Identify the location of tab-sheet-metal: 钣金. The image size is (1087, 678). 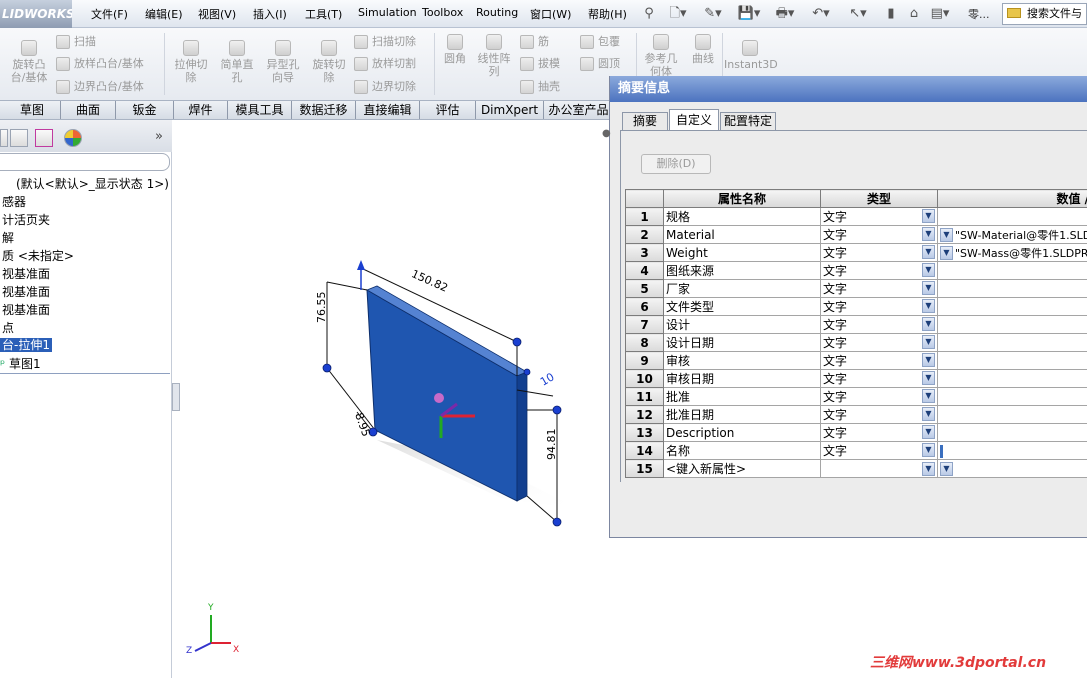
(145, 110).